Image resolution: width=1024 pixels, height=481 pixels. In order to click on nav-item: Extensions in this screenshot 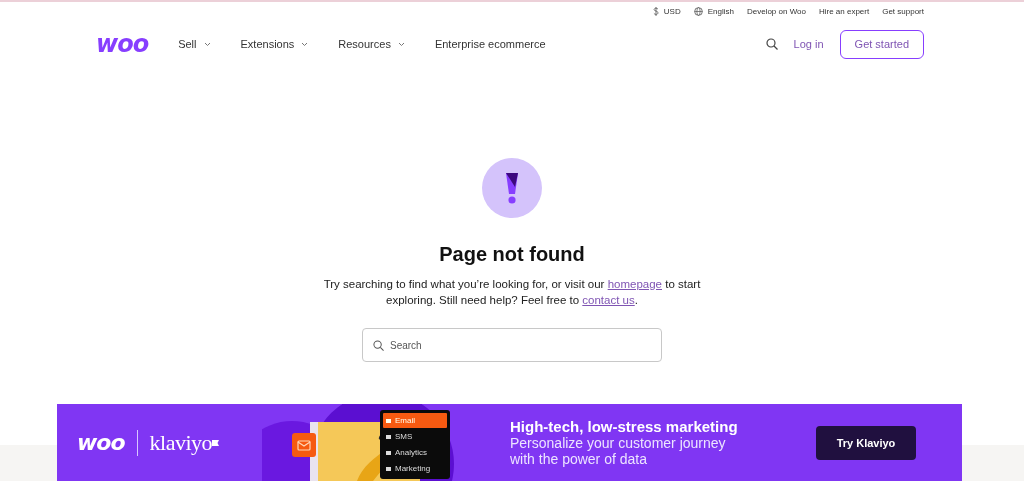, I will do `click(274, 44)`.